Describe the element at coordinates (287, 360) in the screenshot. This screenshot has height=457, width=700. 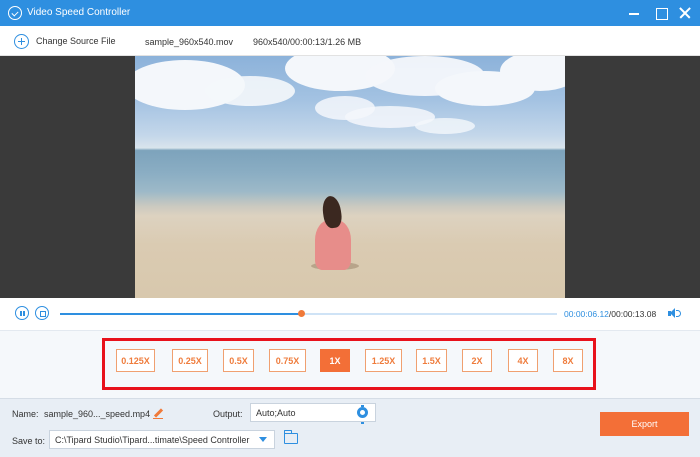
I see `speed-option-button: 0.75X` at that location.